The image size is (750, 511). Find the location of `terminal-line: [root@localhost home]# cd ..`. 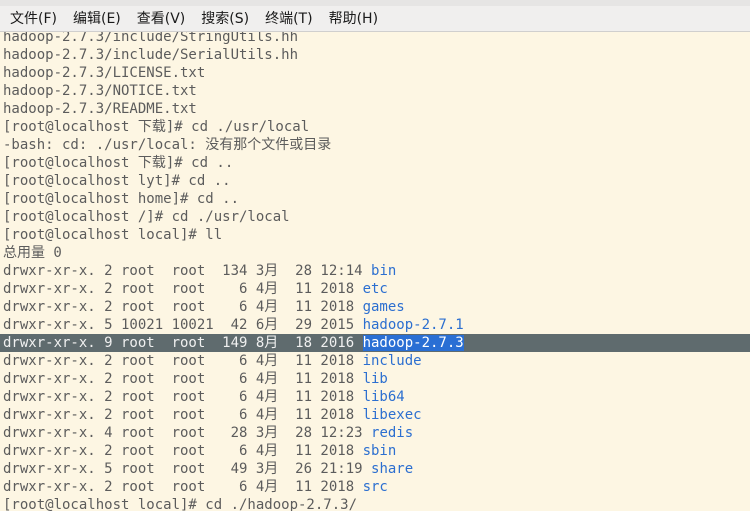

terminal-line: [root@localhost home]# cd .. is located at coordinates (121, 199).